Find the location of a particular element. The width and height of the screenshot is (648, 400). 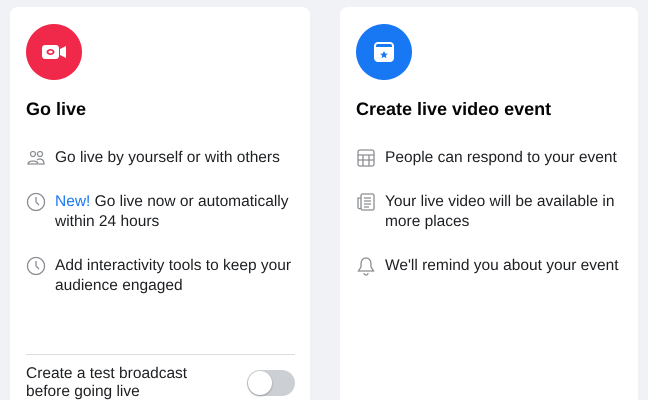

card-title: Create live video event is located at coordinates (454, 109).